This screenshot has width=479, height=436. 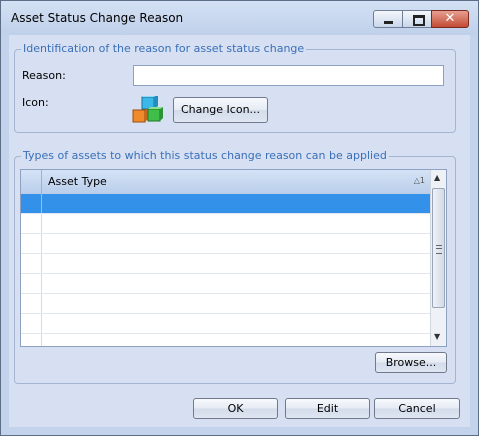 What do you see at coordinates (147, 109) in the screenshot?
I see `colored-cubes-icon` at bounding box center [147, 109].